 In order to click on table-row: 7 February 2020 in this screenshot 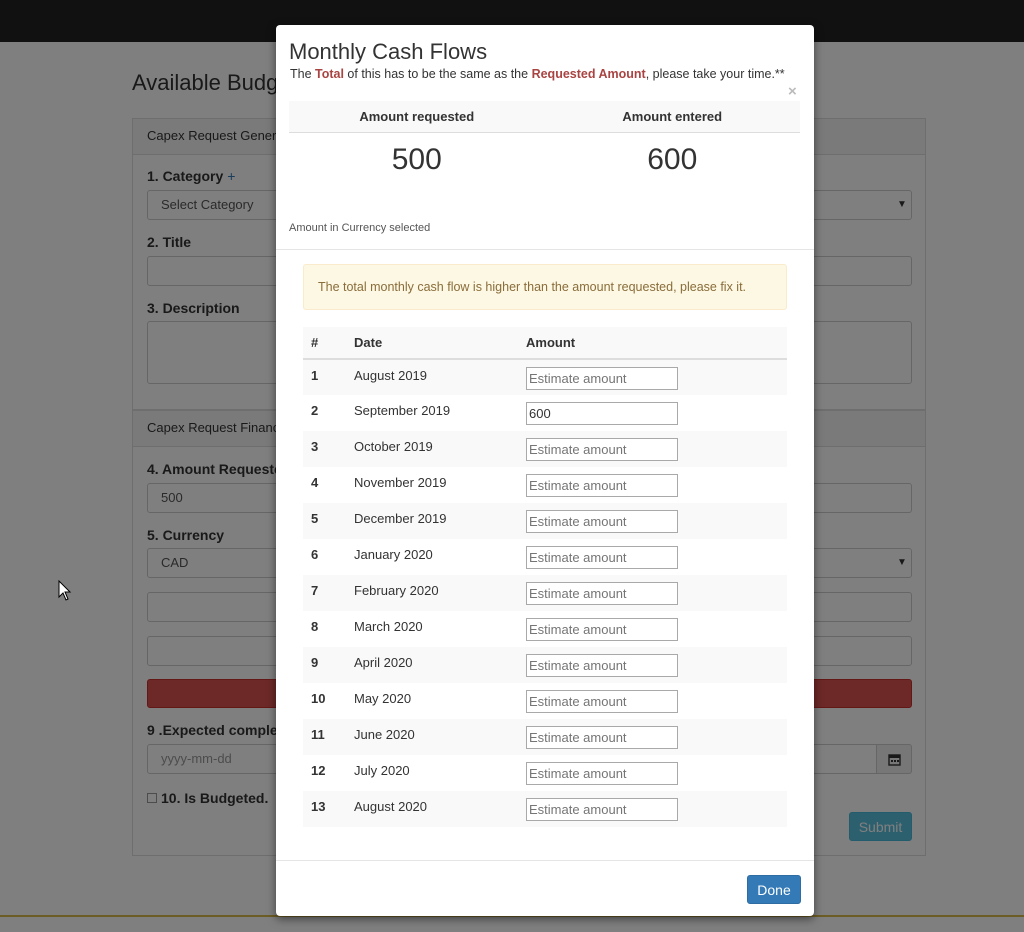, I will do `click(545, 593)`.